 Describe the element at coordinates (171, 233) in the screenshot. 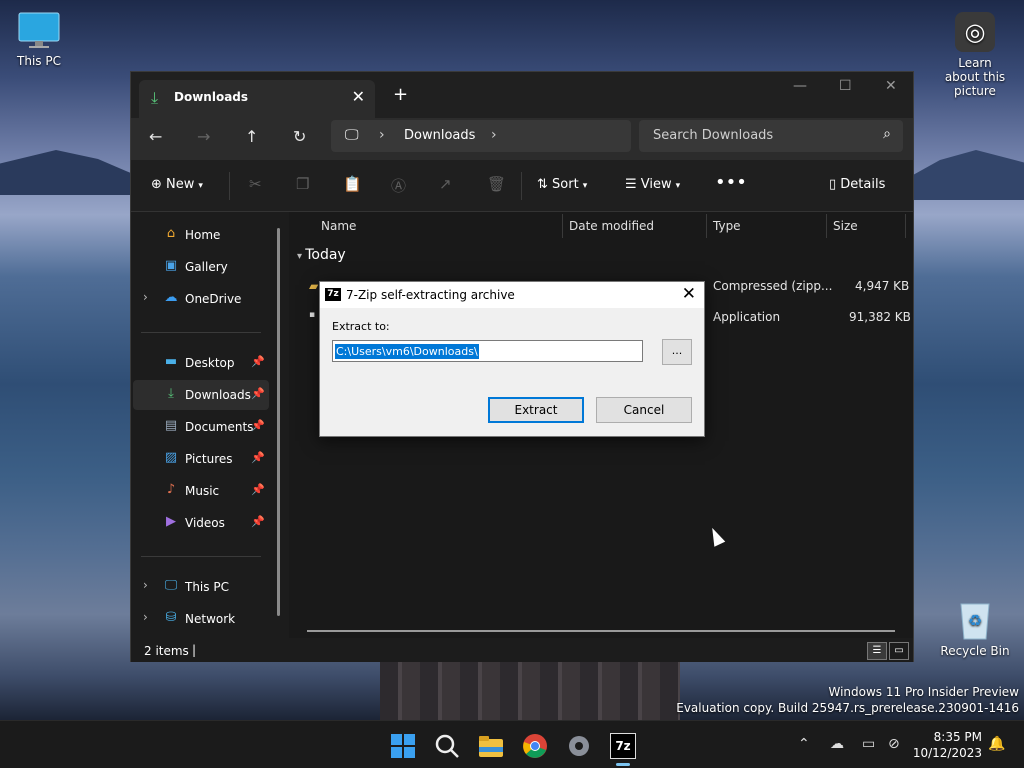

I see `home-icon: ⌂` at that location.